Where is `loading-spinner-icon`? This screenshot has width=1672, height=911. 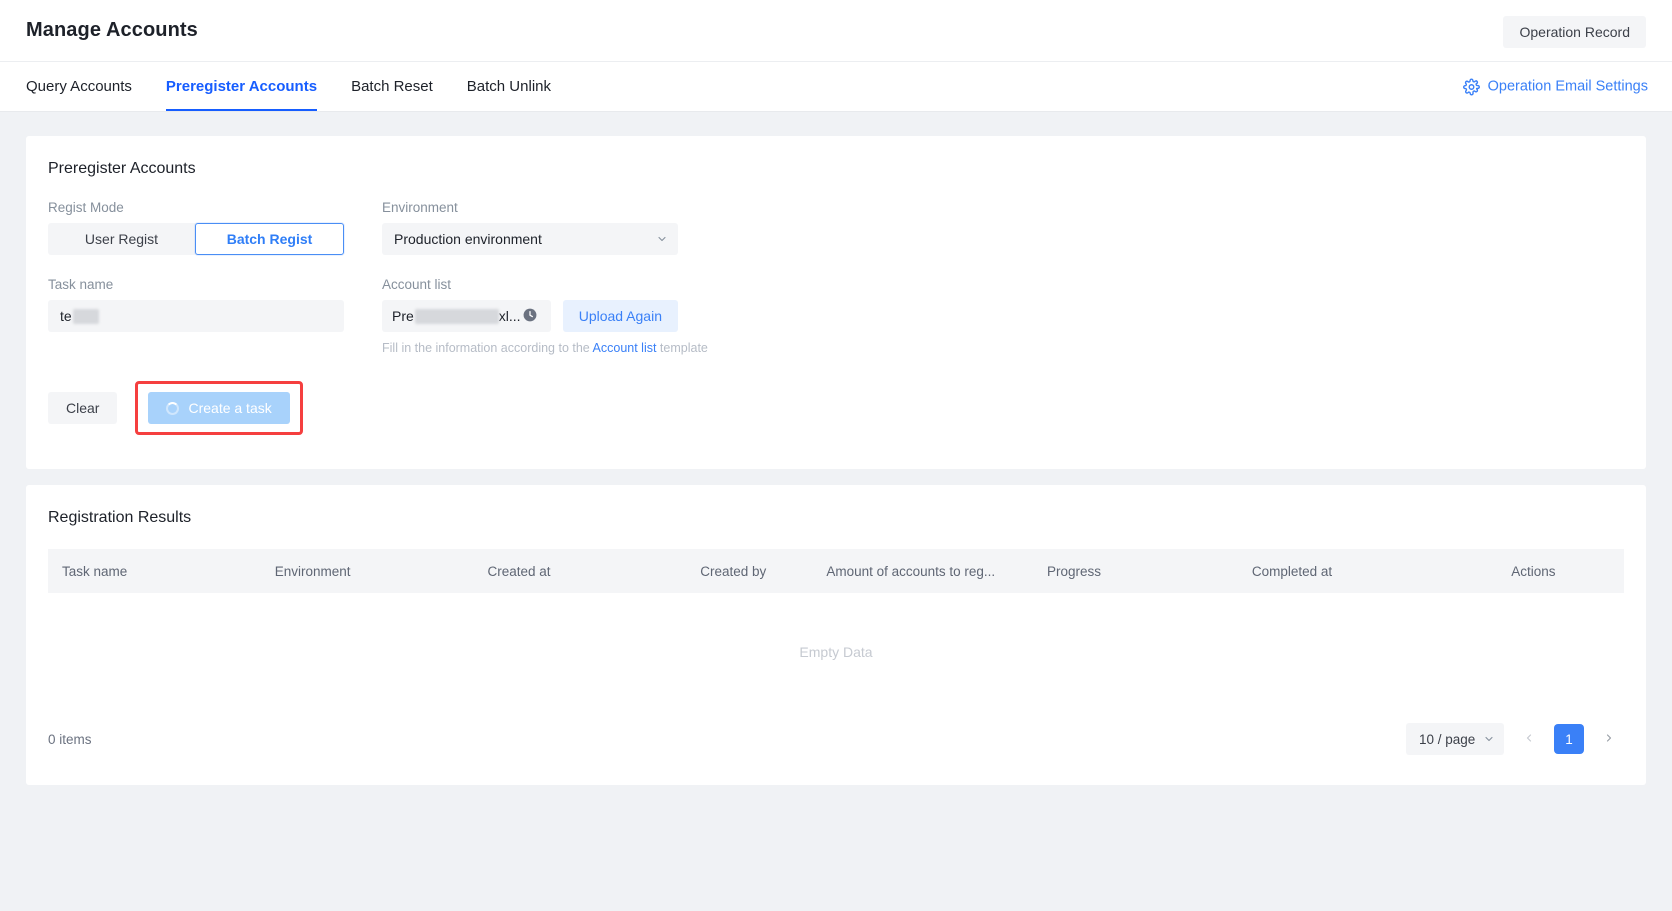
loading-spinner-icon is located at coordinates (173, 408).